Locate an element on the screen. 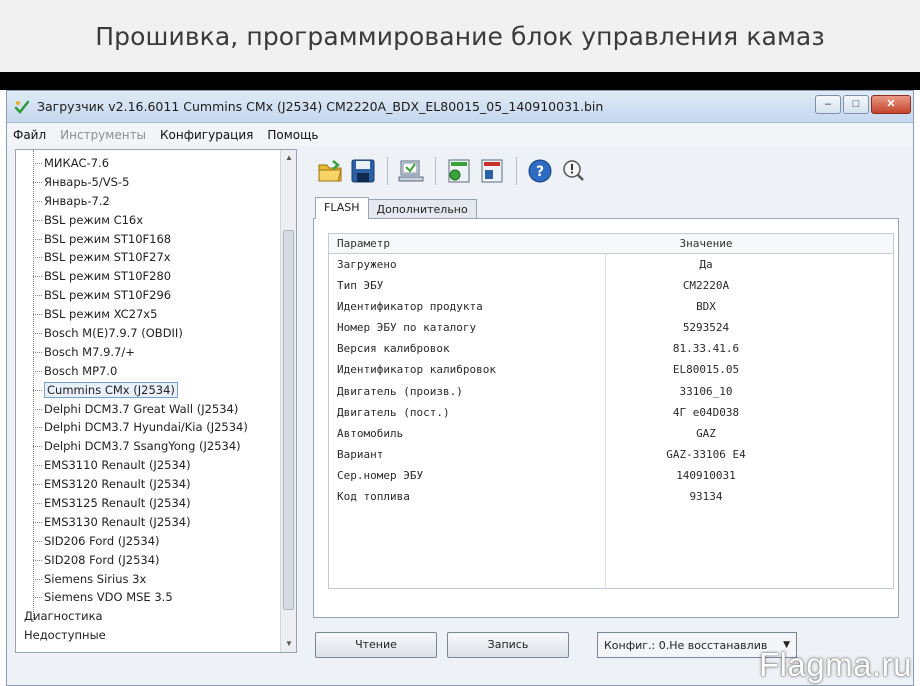 The image size is (920, 686). scroll-up-icon: ▲ is located at coordinates (288, 158).